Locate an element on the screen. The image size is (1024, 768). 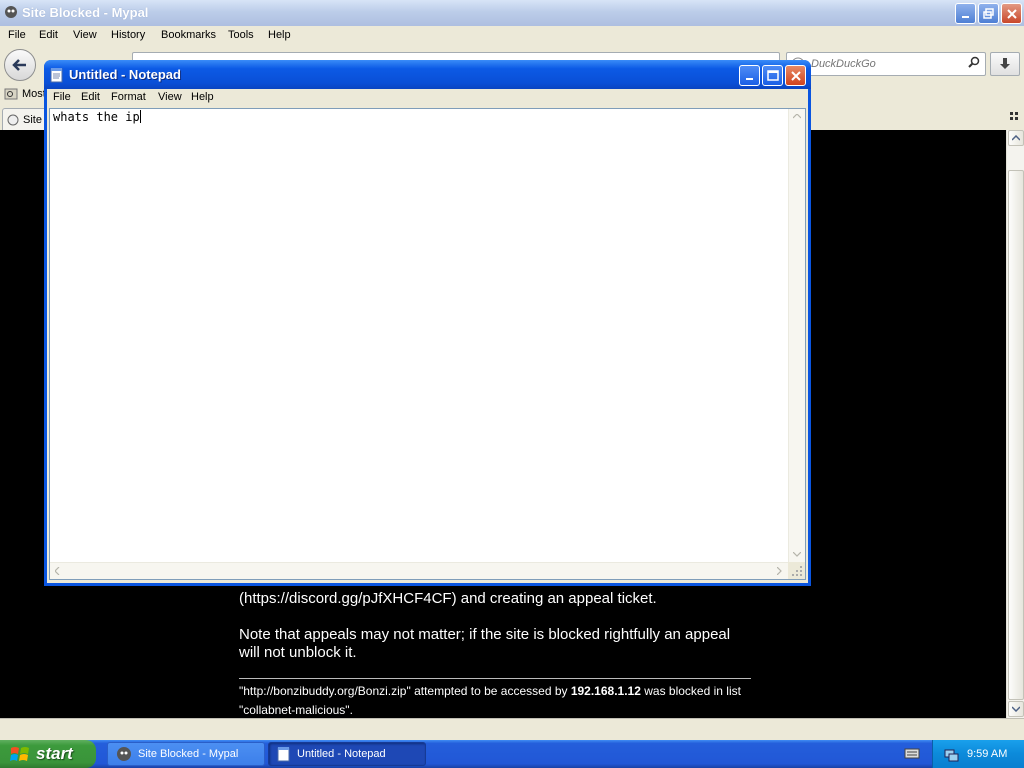
np-scroll-left is located at coordinates (57, 570).